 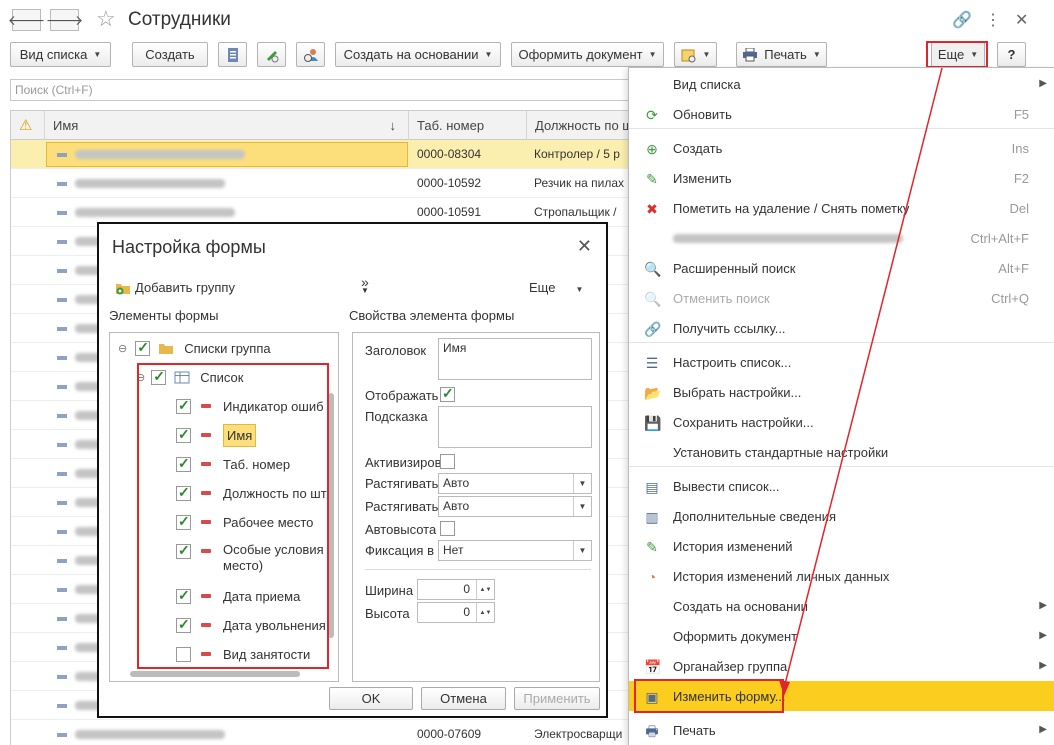 What do you see at coordinates (447, 393) in the screenshot?
I see `show-checkbox` at bounding box center [447, 393].